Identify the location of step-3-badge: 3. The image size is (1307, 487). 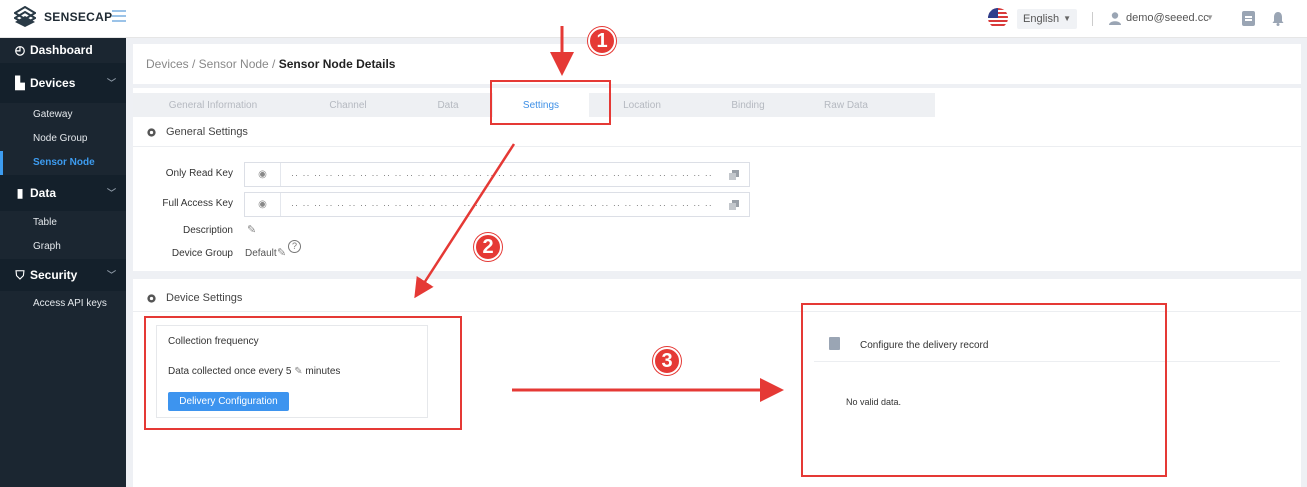
(667, 361).